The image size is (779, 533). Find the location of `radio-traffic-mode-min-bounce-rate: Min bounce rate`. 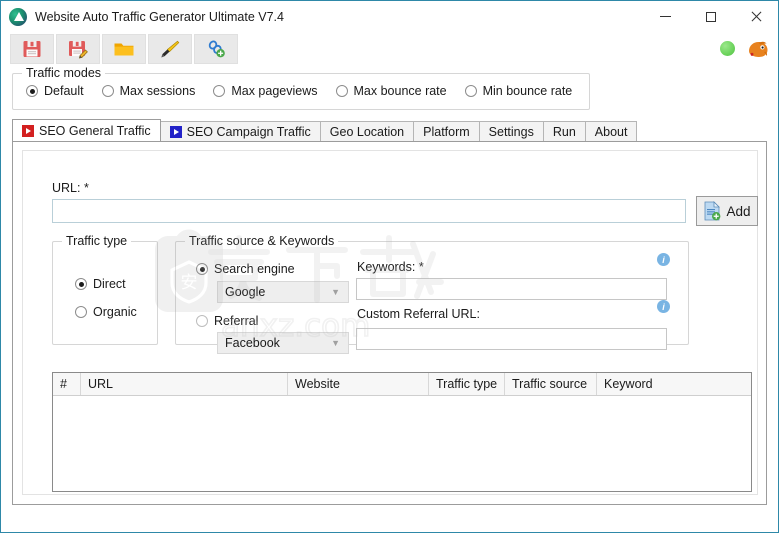

radio-traffic-mode-min-bounce-rate: Min bounce rate is located at coordinates (518, 91).